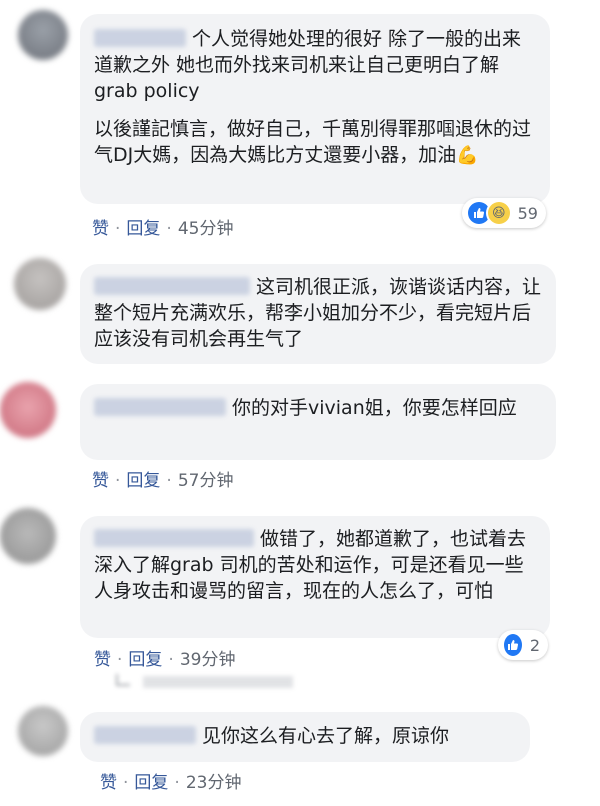 This screenshot has height=806, width=600. What do you see at coordinates (374, 408) in the screenshot?
I see `comment-paragraph: 你的对手vivian姐，你要怎样回应` at bounding box center [374, 408].